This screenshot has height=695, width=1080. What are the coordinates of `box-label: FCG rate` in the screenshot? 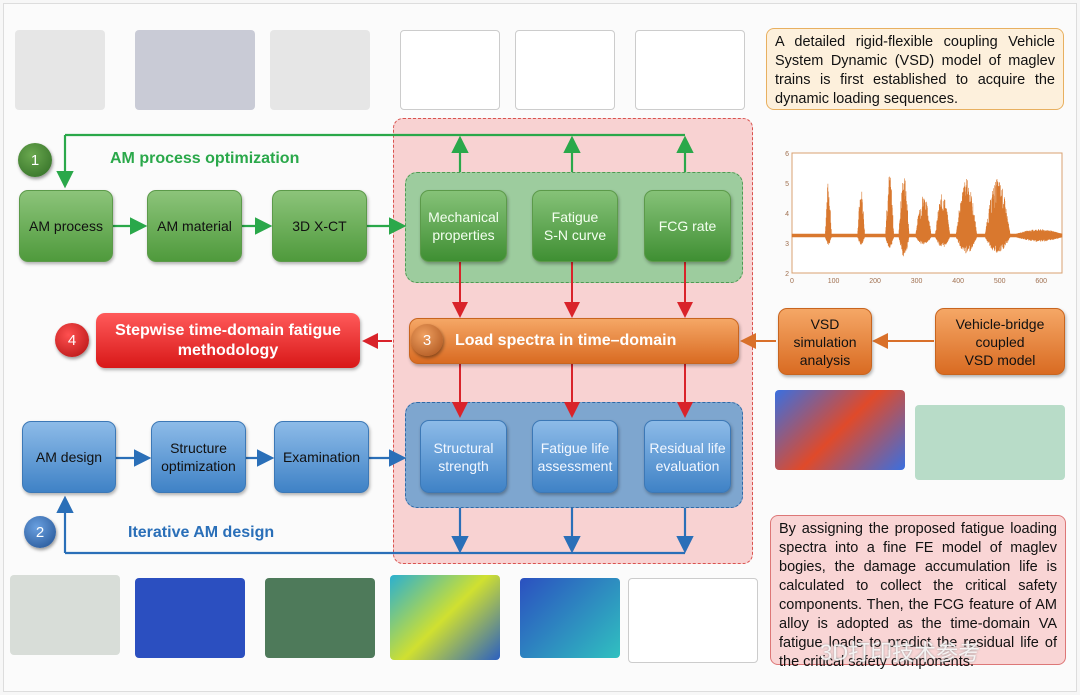 It's located at (687, 226).